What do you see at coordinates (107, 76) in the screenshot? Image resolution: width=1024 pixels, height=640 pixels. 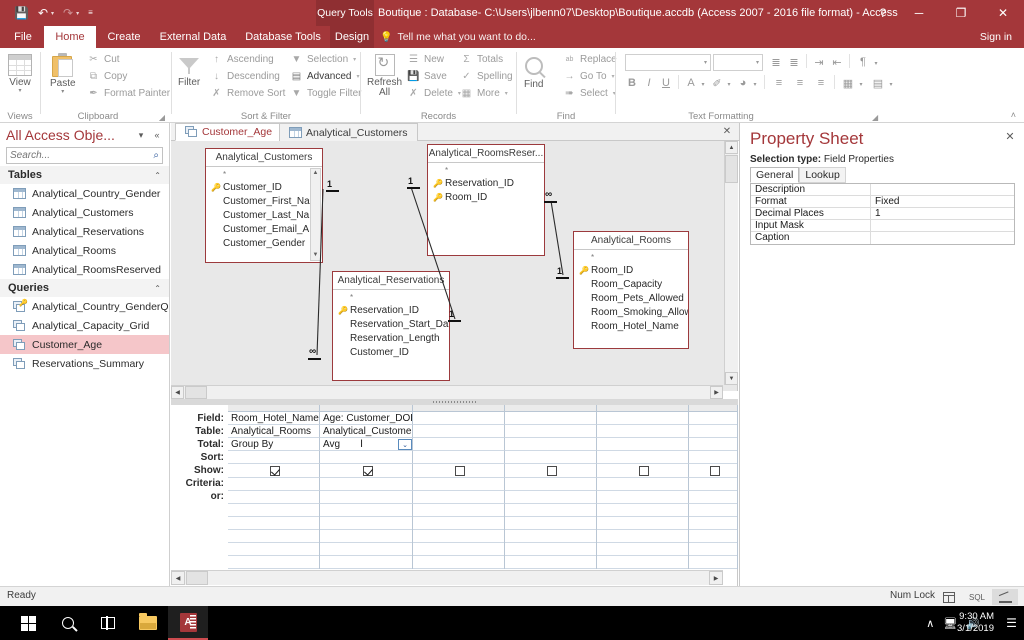 I see `copy-button: ⧉ Copy` at bounding box center [107, 76].